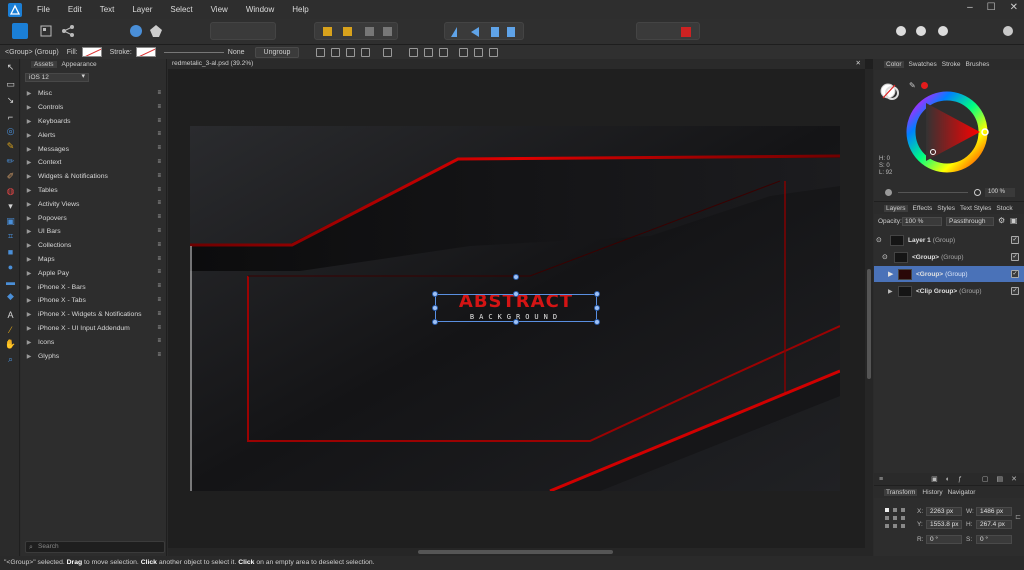 The image size is (1024, 570). What do you see at coordinates (1008, 31) in the screenshot?
I see `account-icon` at bounding box center [1008, 31].